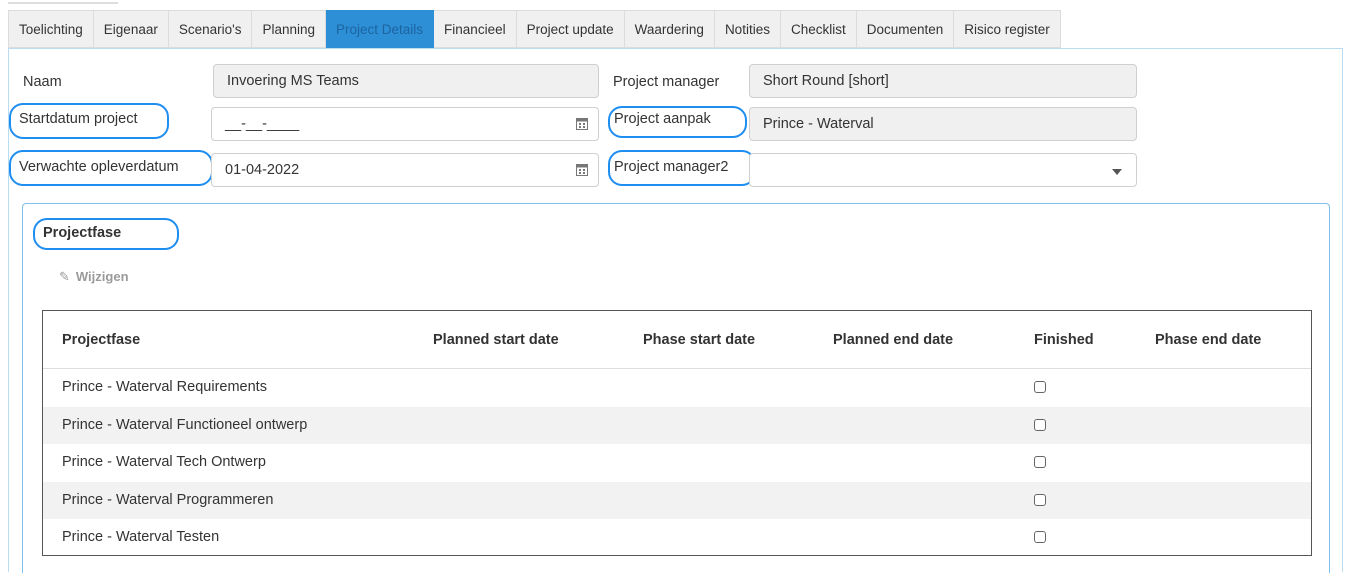 The width and height of the screenshot is (1353, 573). Describe the element at coordinates (671, 167) in the screenshot. I see `project-manager2-label: Project manager2` at that location.